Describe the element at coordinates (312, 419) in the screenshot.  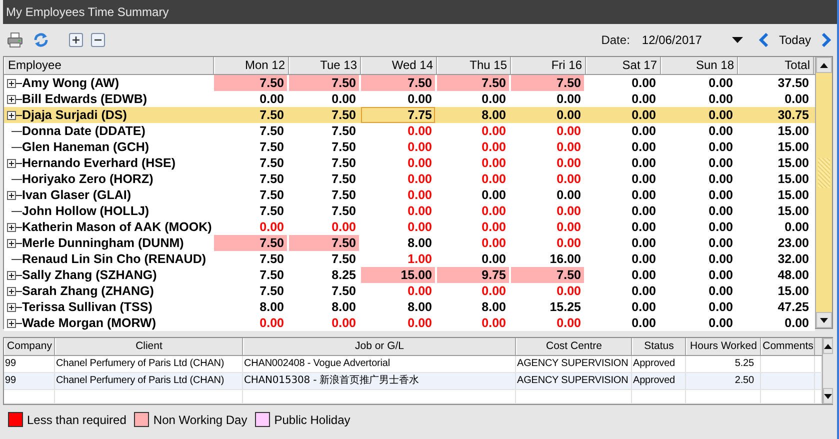
I see `legend-label: Public Holiday` at that location.